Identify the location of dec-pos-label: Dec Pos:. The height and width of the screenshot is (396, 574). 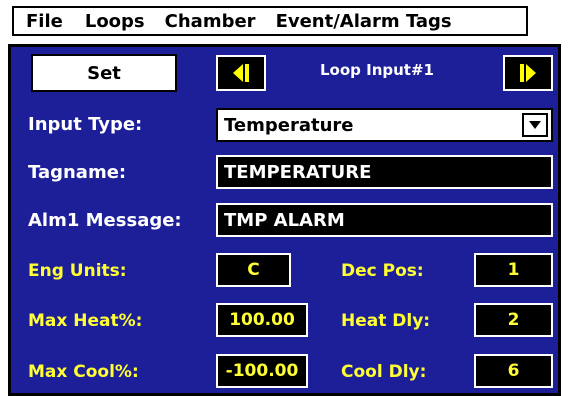
(382, 271).